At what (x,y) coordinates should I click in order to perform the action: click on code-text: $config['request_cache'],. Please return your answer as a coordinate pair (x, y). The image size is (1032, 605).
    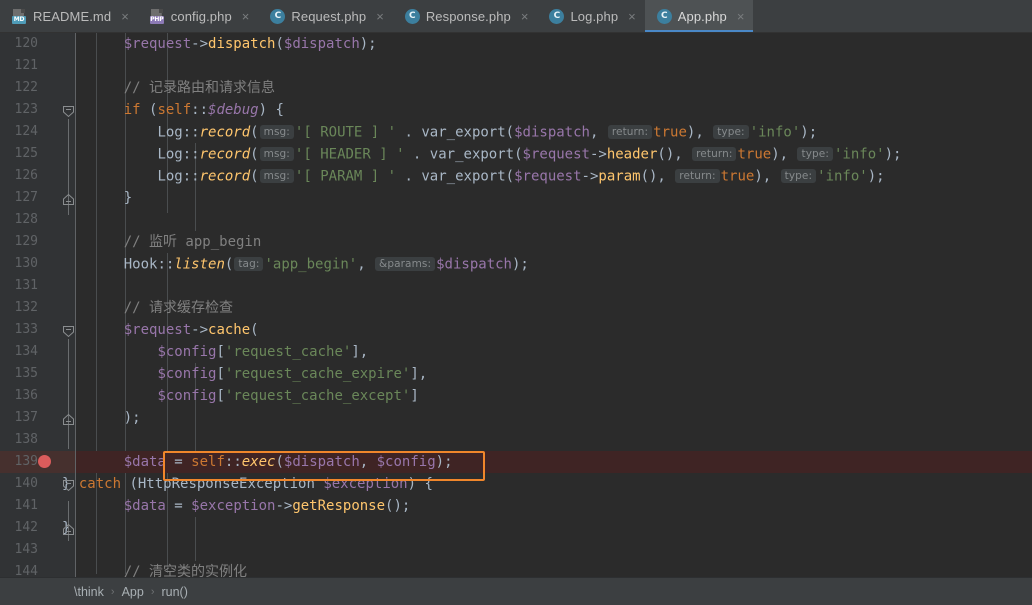
    Looking at the image, I should click on (263, 352).